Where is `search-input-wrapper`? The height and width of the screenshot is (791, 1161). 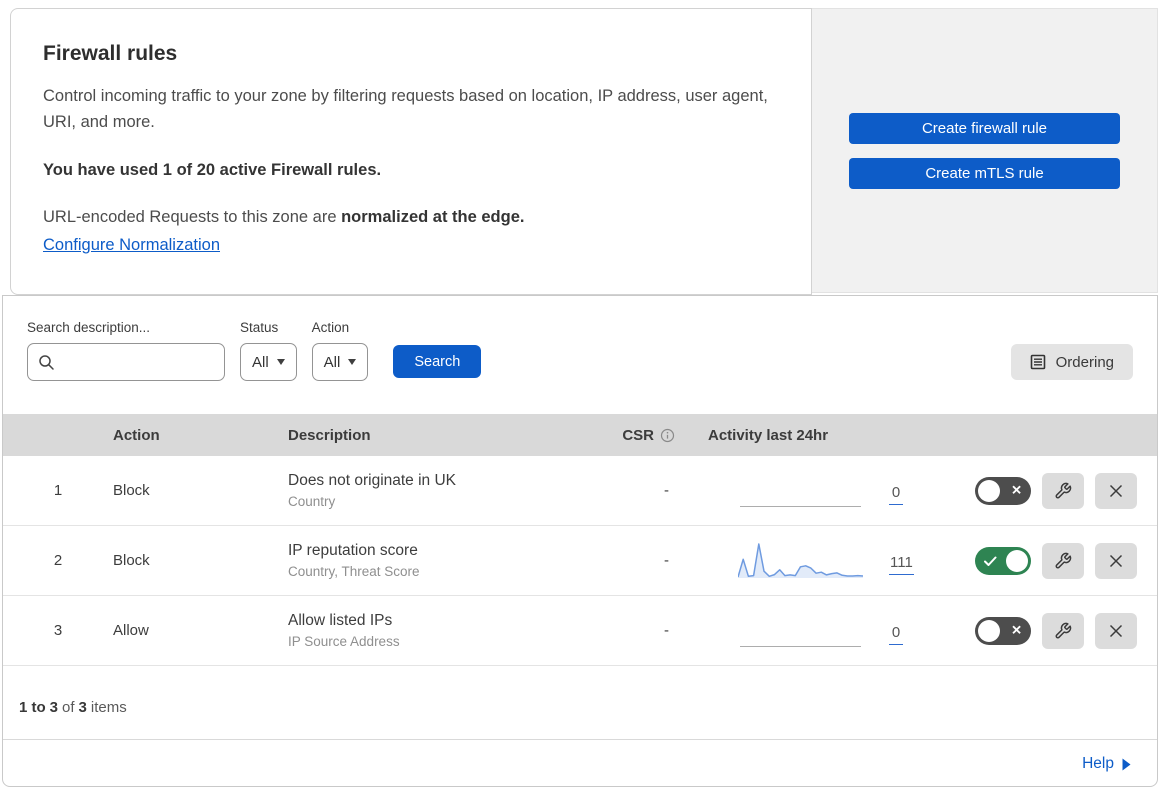
search-input-wrapper is located at coordinates (126, 362).